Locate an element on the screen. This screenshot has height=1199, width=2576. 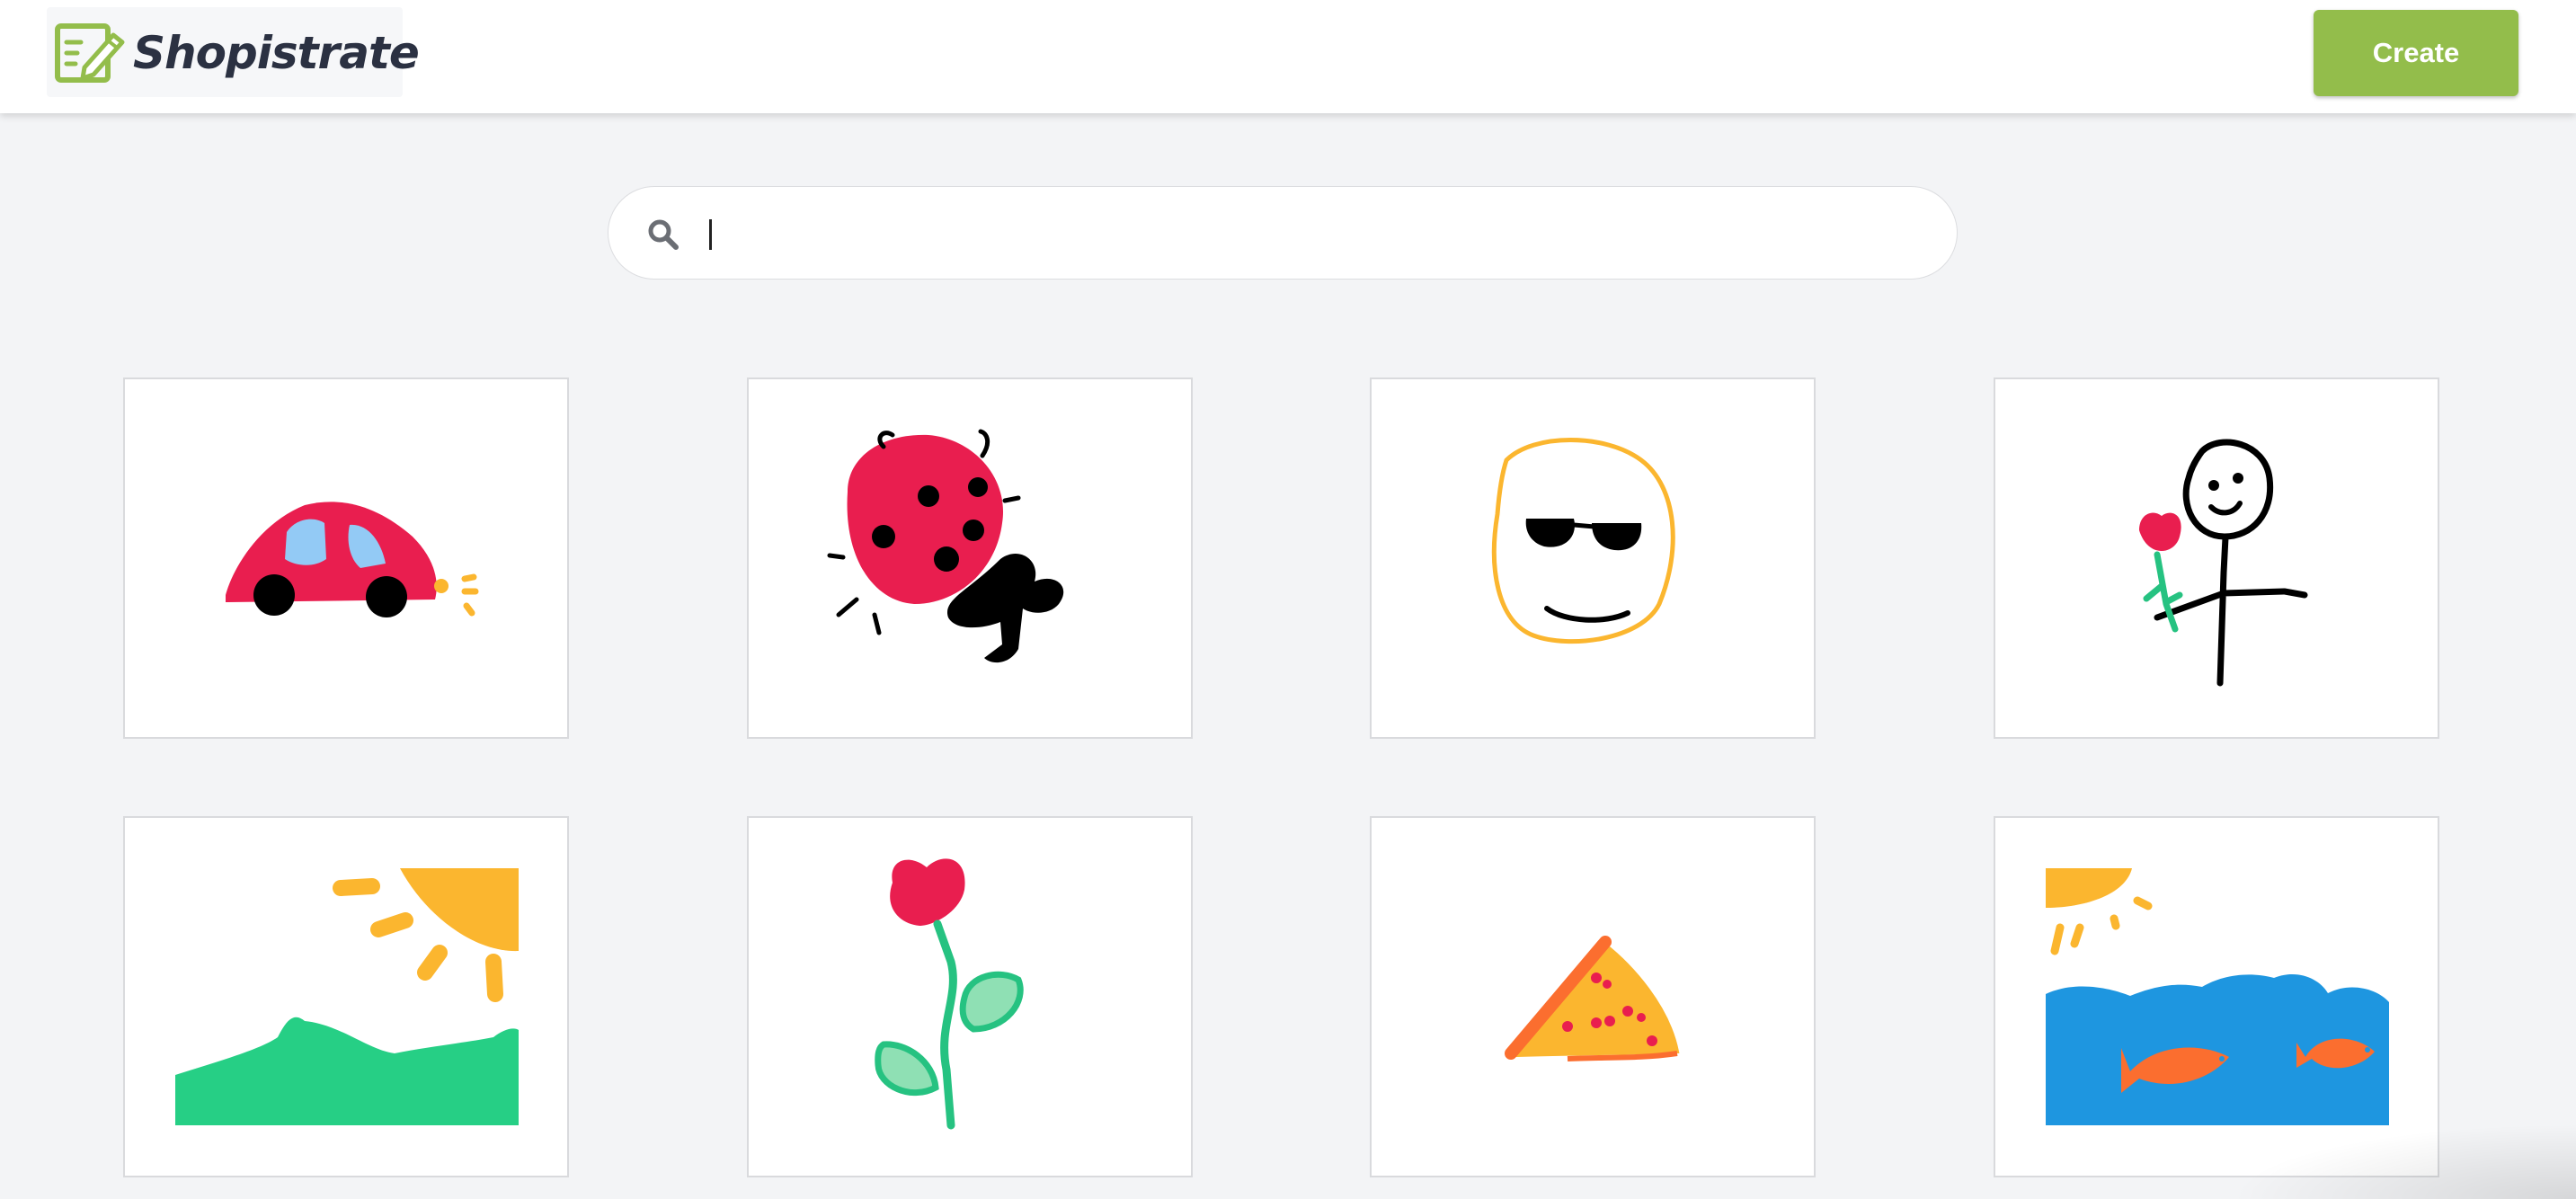
create-button: Create is located at coordinates (2416, 53).